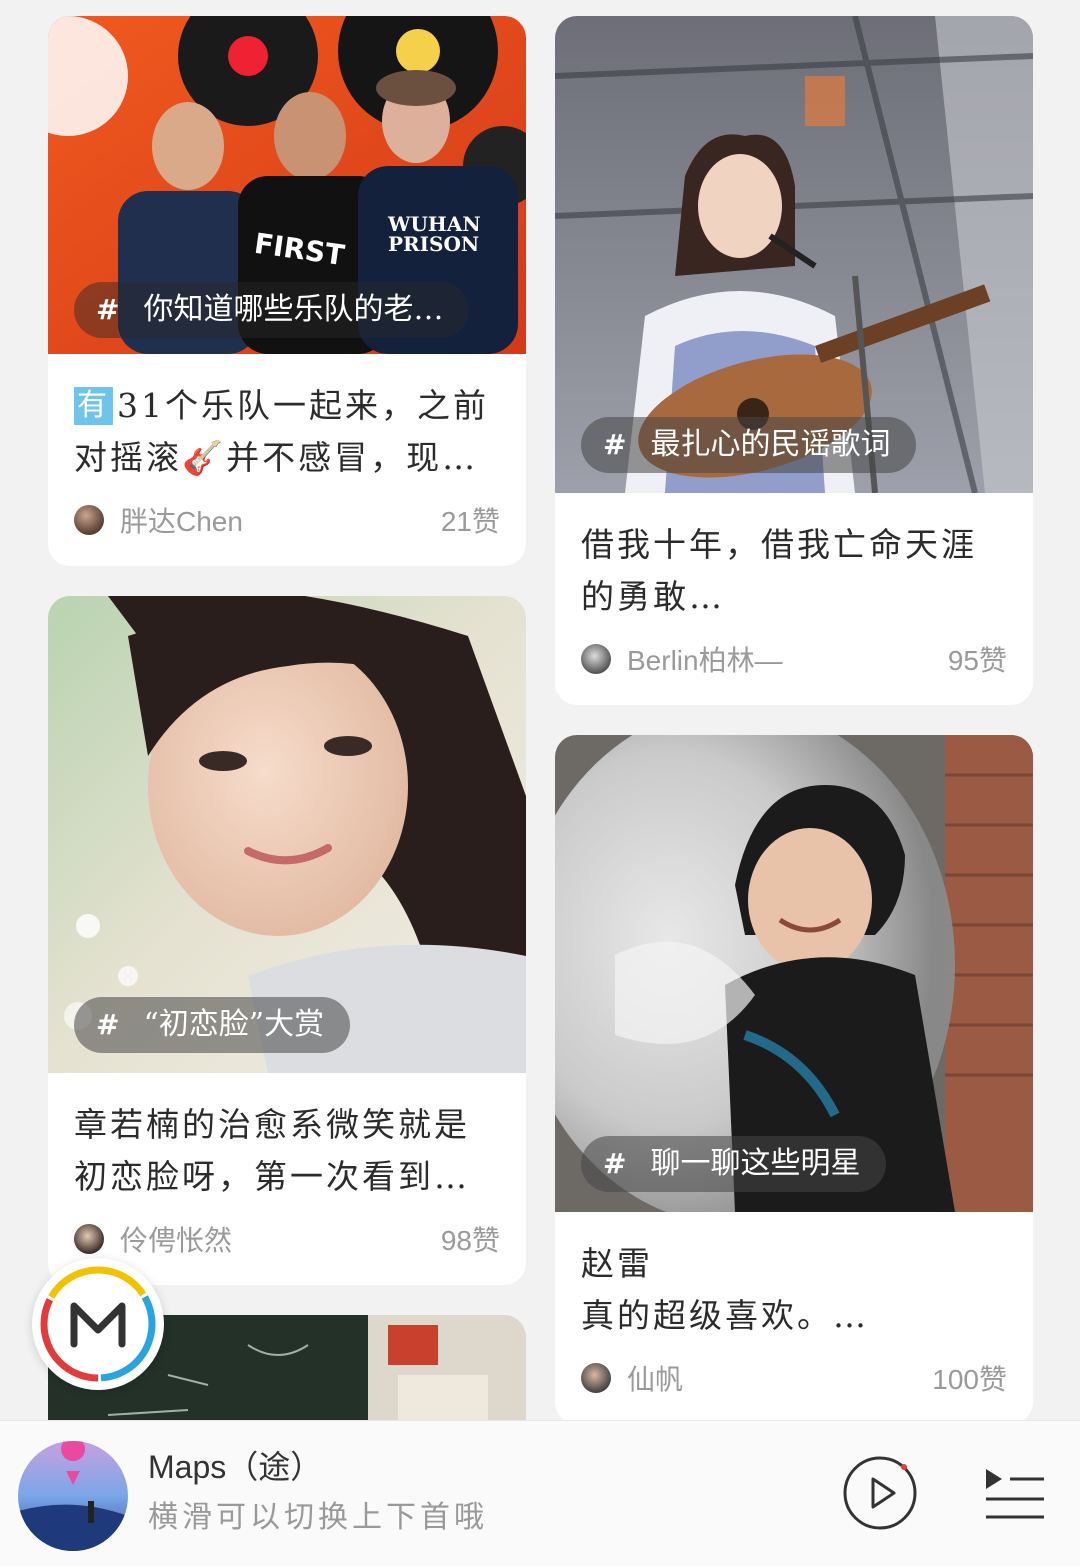 Image resolution: width=1080 pixels, height=1566 pixels. I want to click on mini-player: Maps（途） 横滑可以切换上下首哦, so click(540, 1493).